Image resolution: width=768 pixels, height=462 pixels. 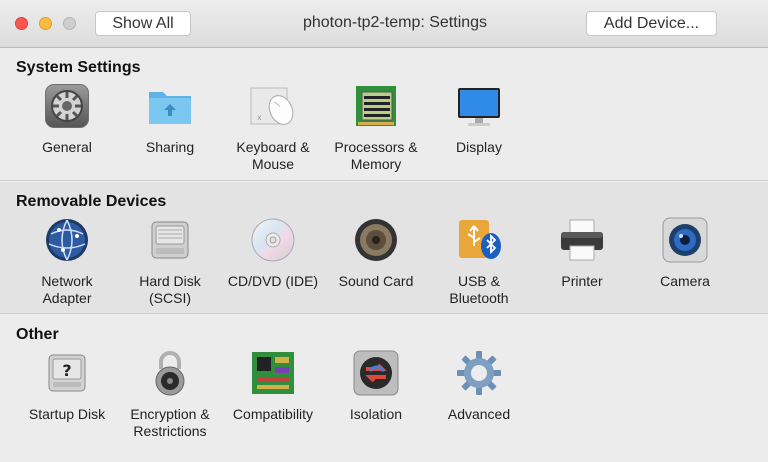 I want to click on settings-item-network-adapter: Network Adapter, so click(x=67, y=261).